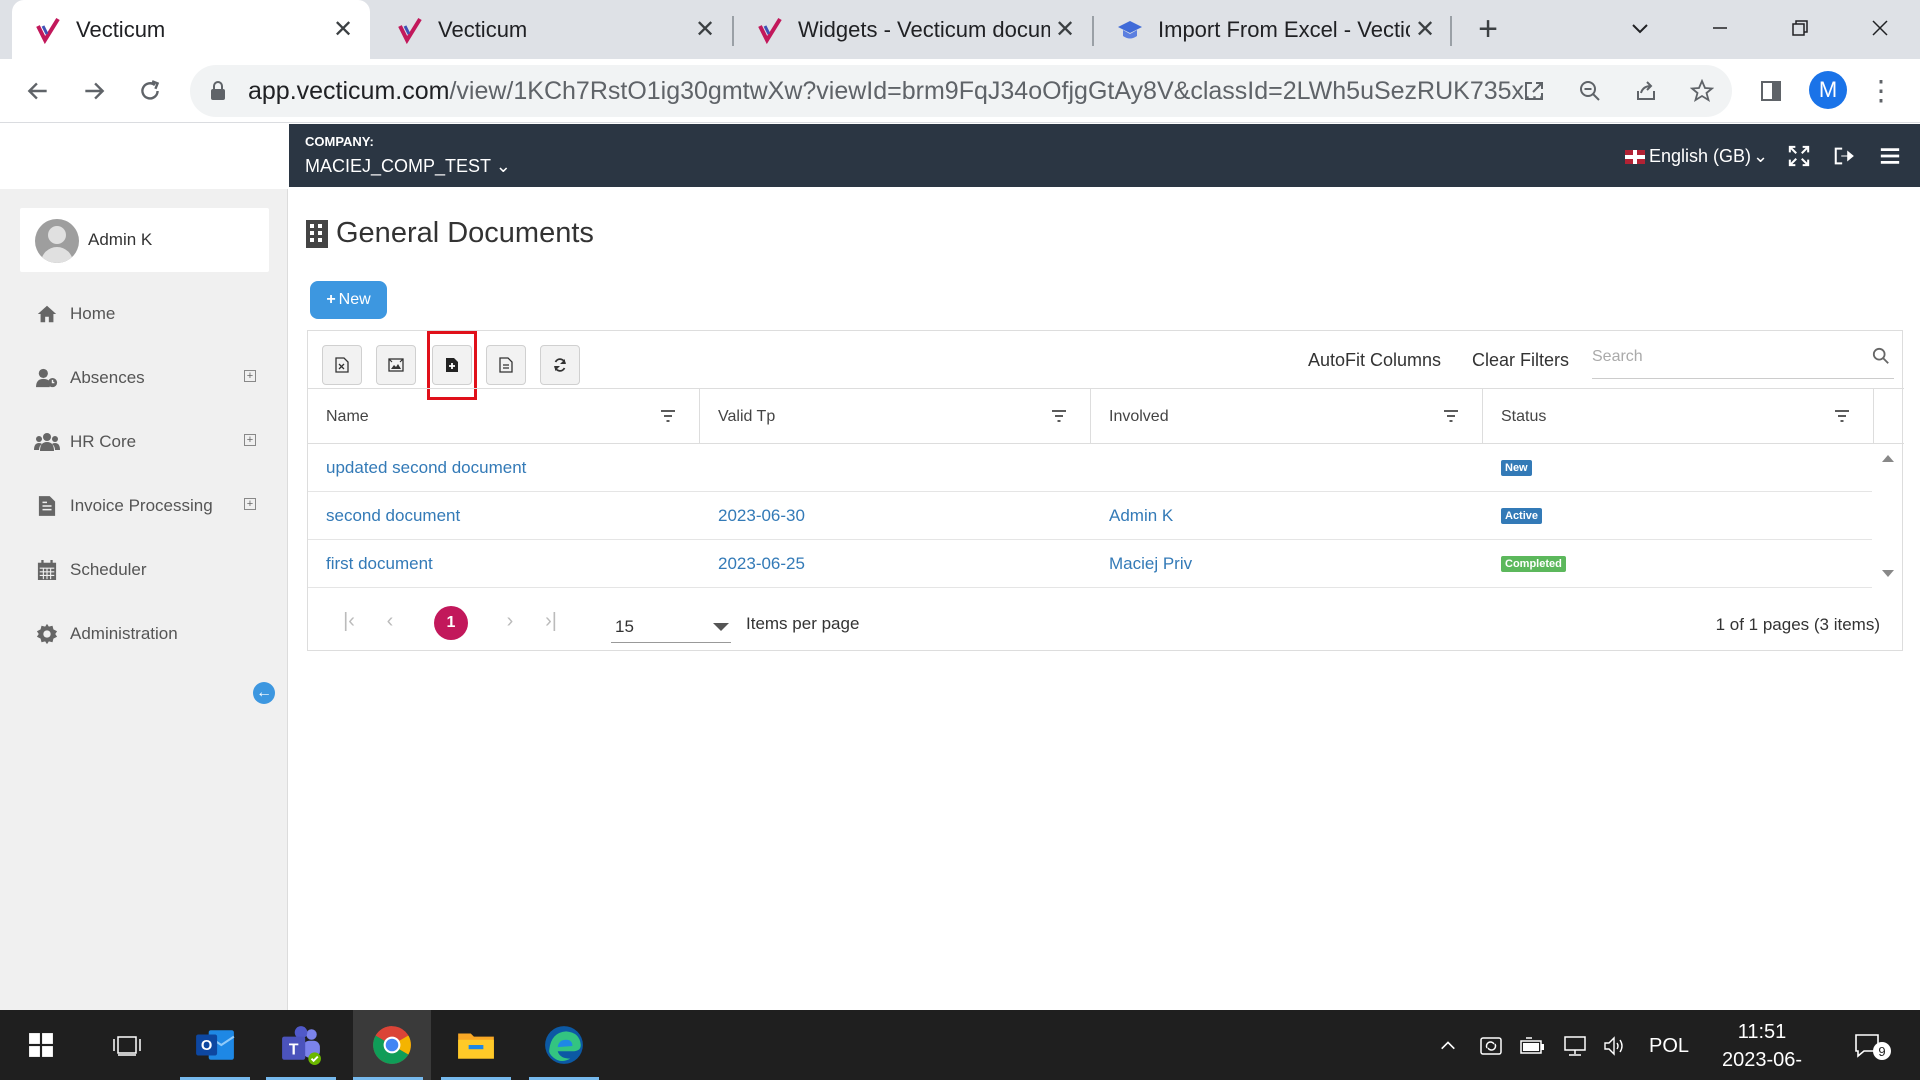  Describe the element at coordinates (94, 91) in the screenshot. I see `forward-arrow-icon` at that location.